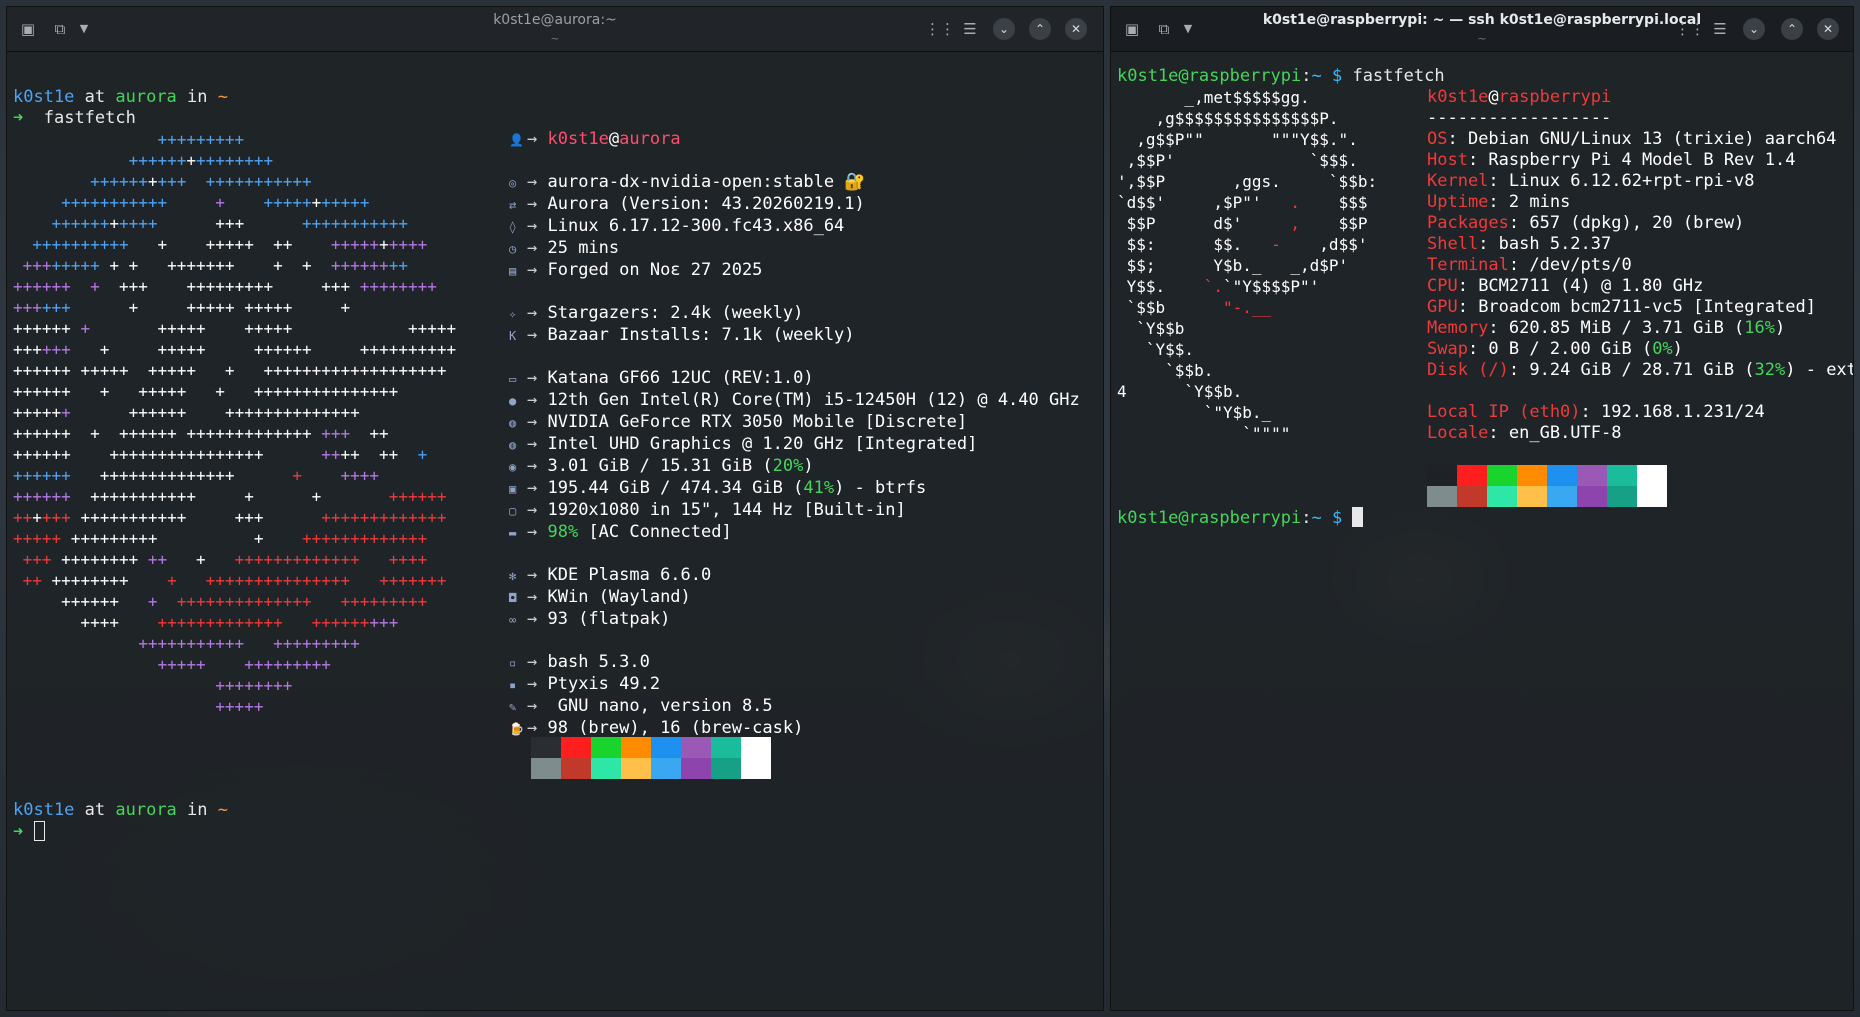 The image size is (1860, 1017). Describe the element at coordinates (1247, 244) in the screenshot. I see `ascii-row: $$: $$. - ,d$$'` at that location.